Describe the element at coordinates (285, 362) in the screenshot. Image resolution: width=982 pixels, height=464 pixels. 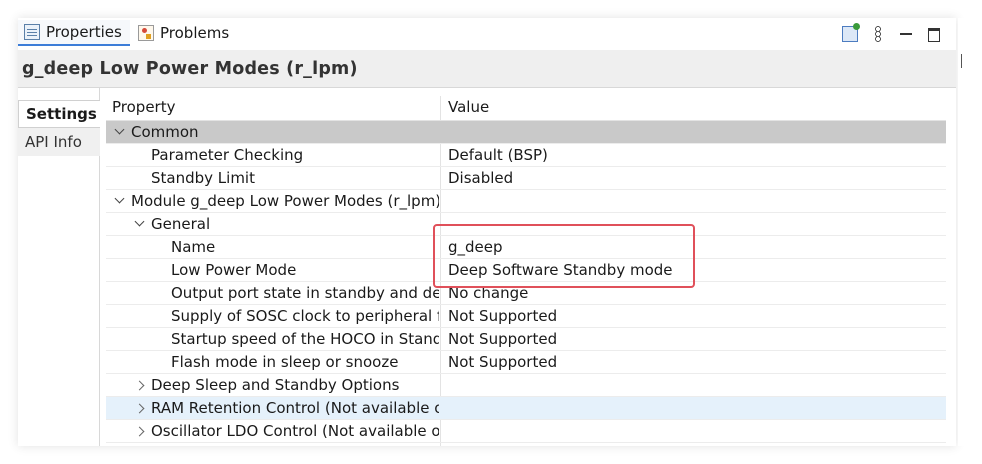
I see `row-name: Flash mode in sleep or snooze` at that location.